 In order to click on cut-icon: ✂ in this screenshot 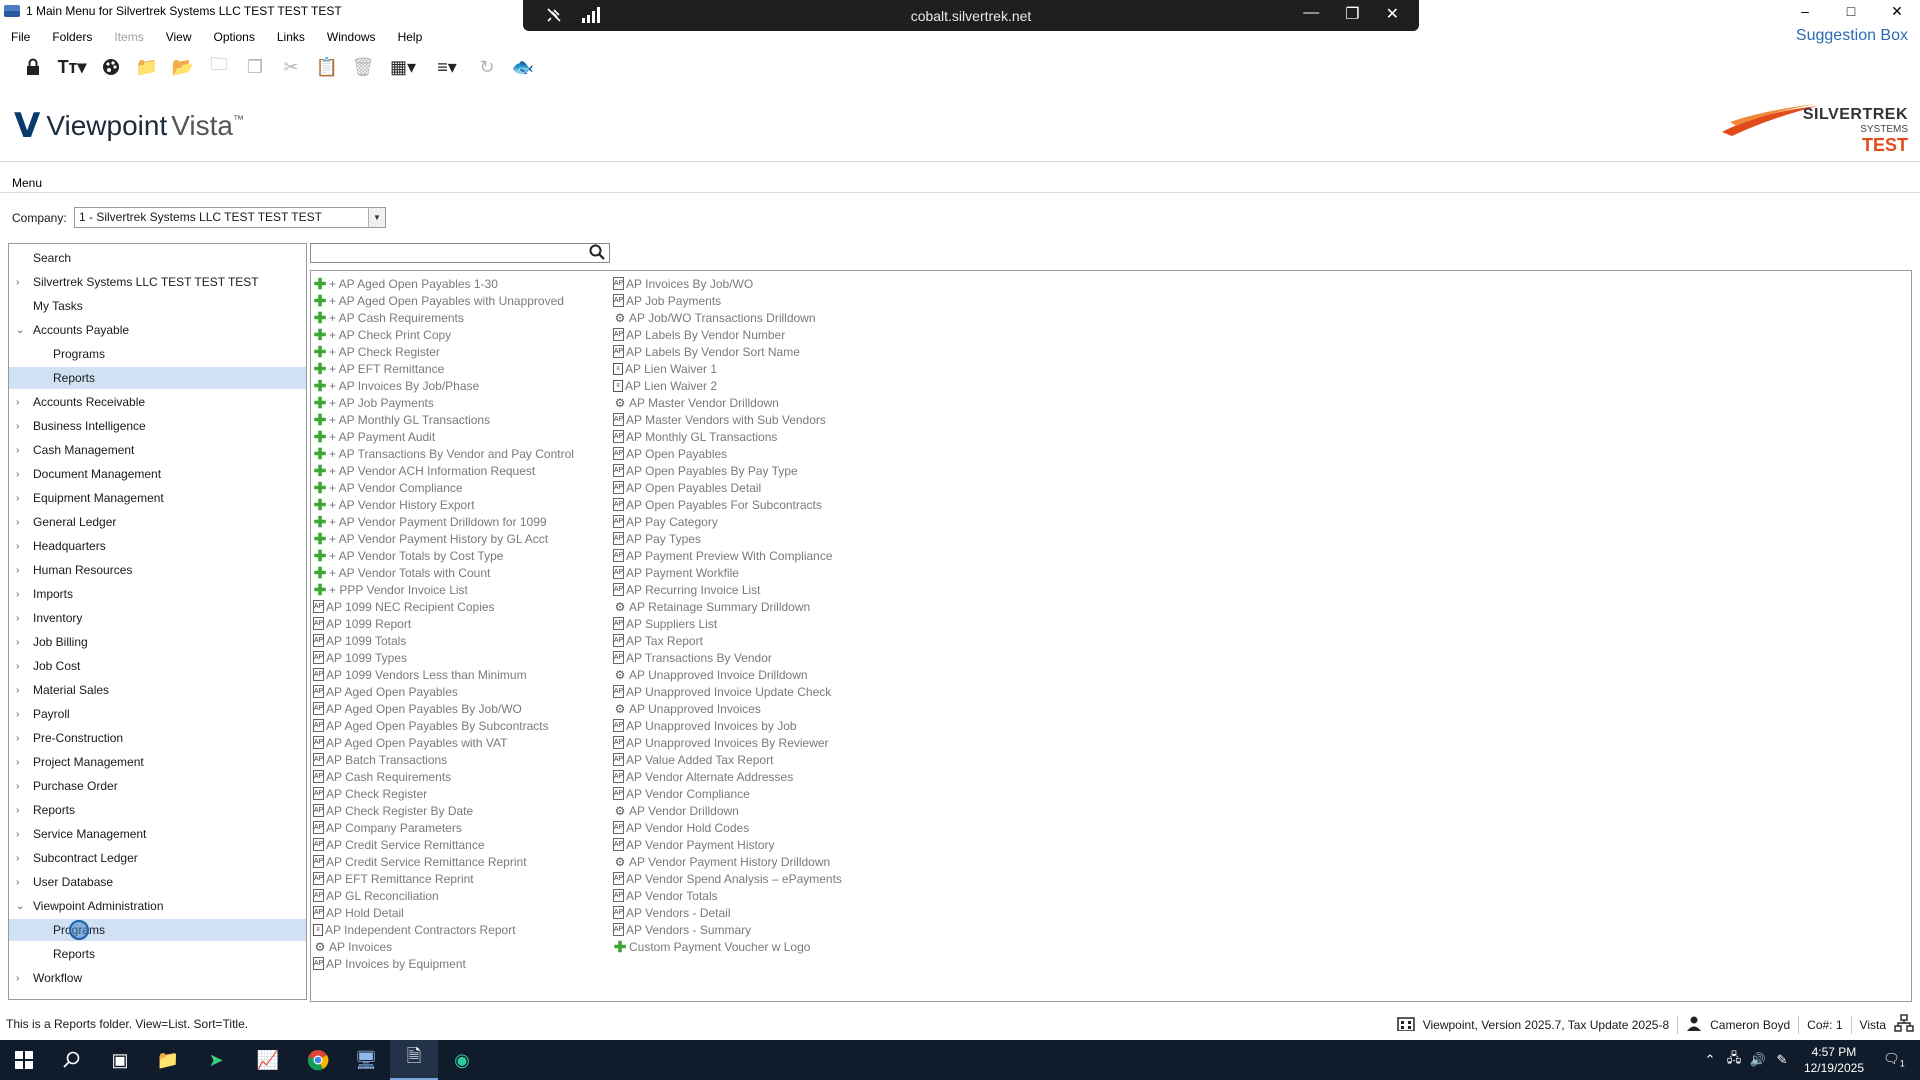, I will do `click(291, 67)`.